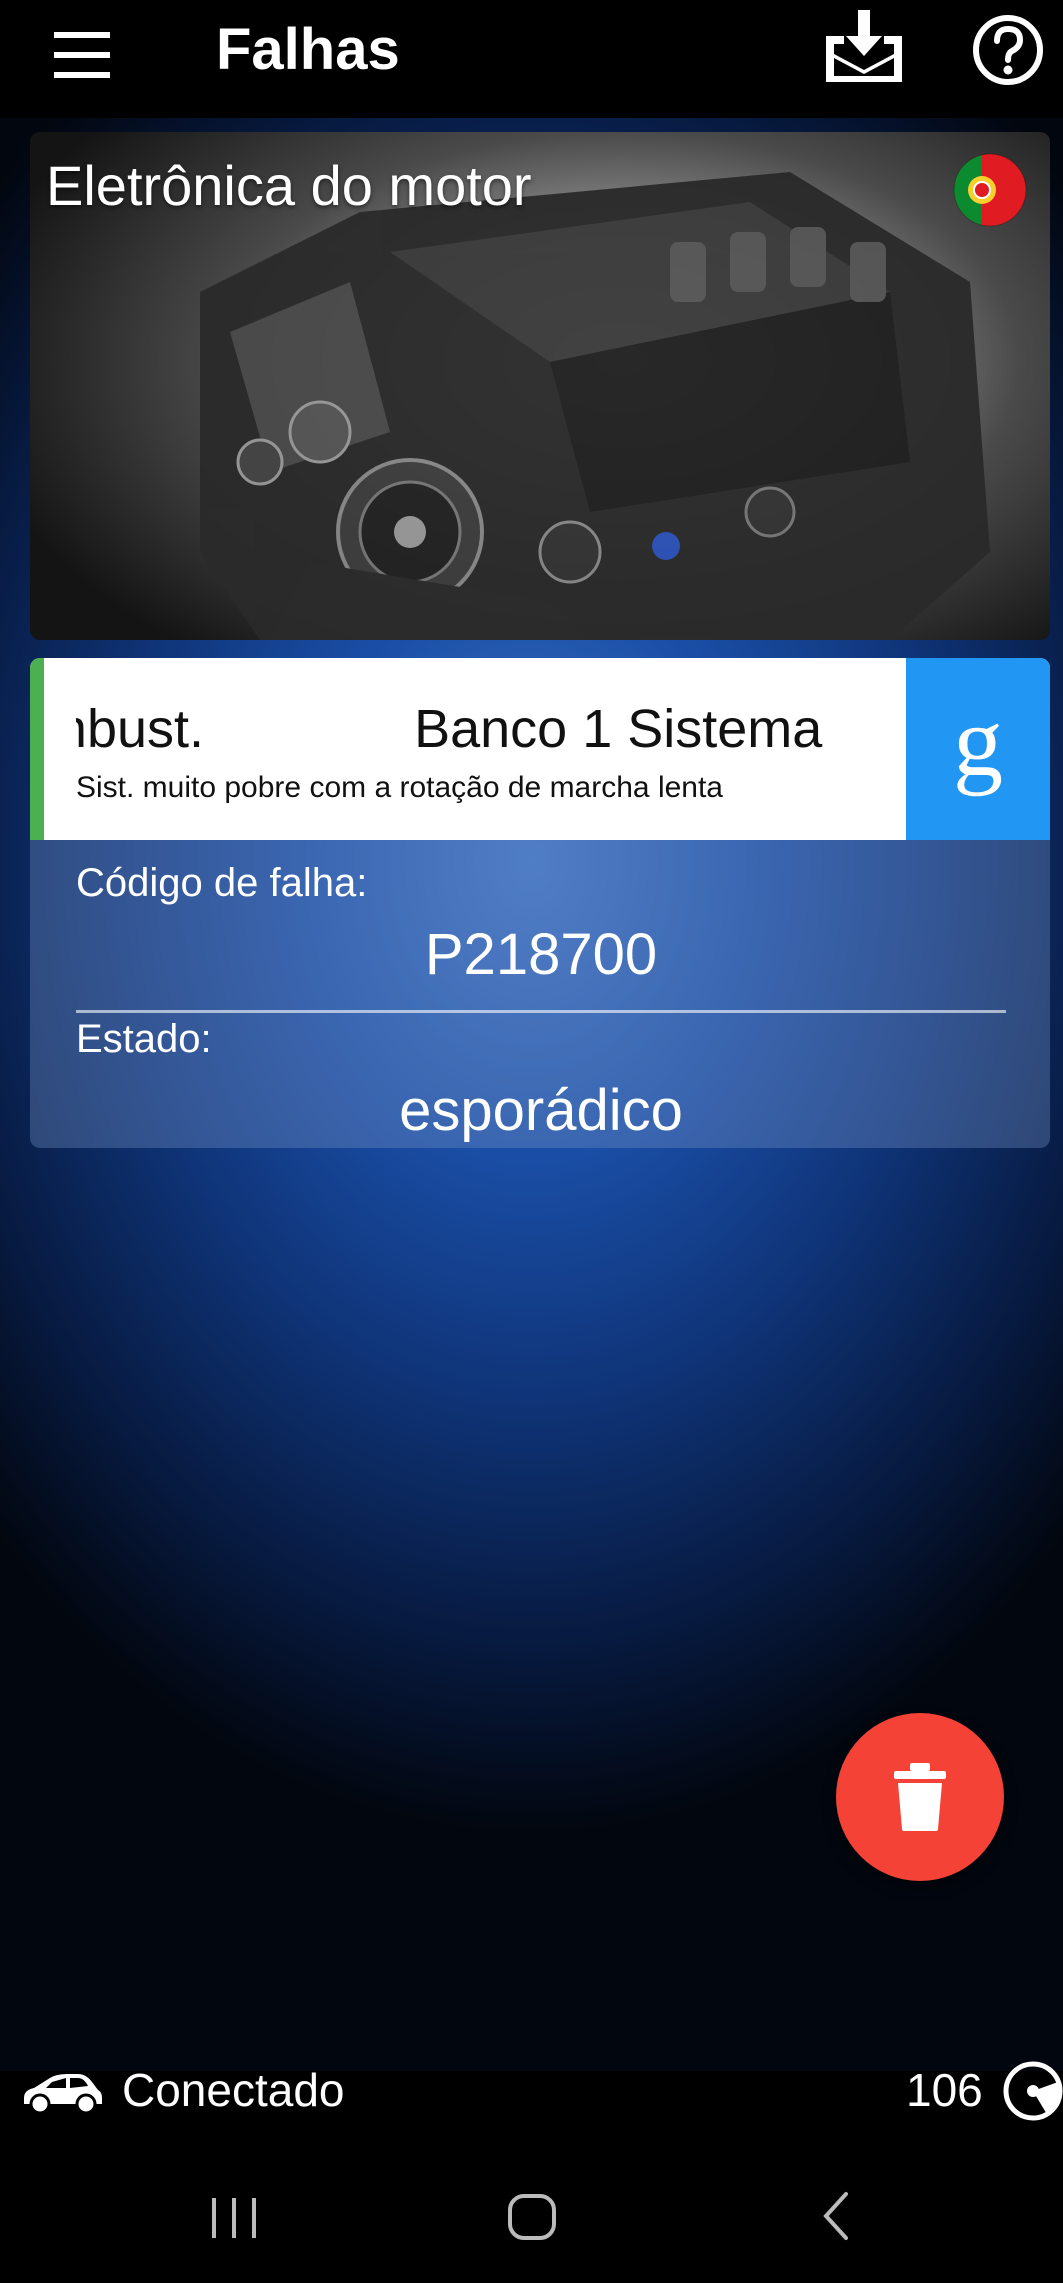  Describe the element at coordinates (234, 2216) in the screenshot. I see `recents-icon` at that location.